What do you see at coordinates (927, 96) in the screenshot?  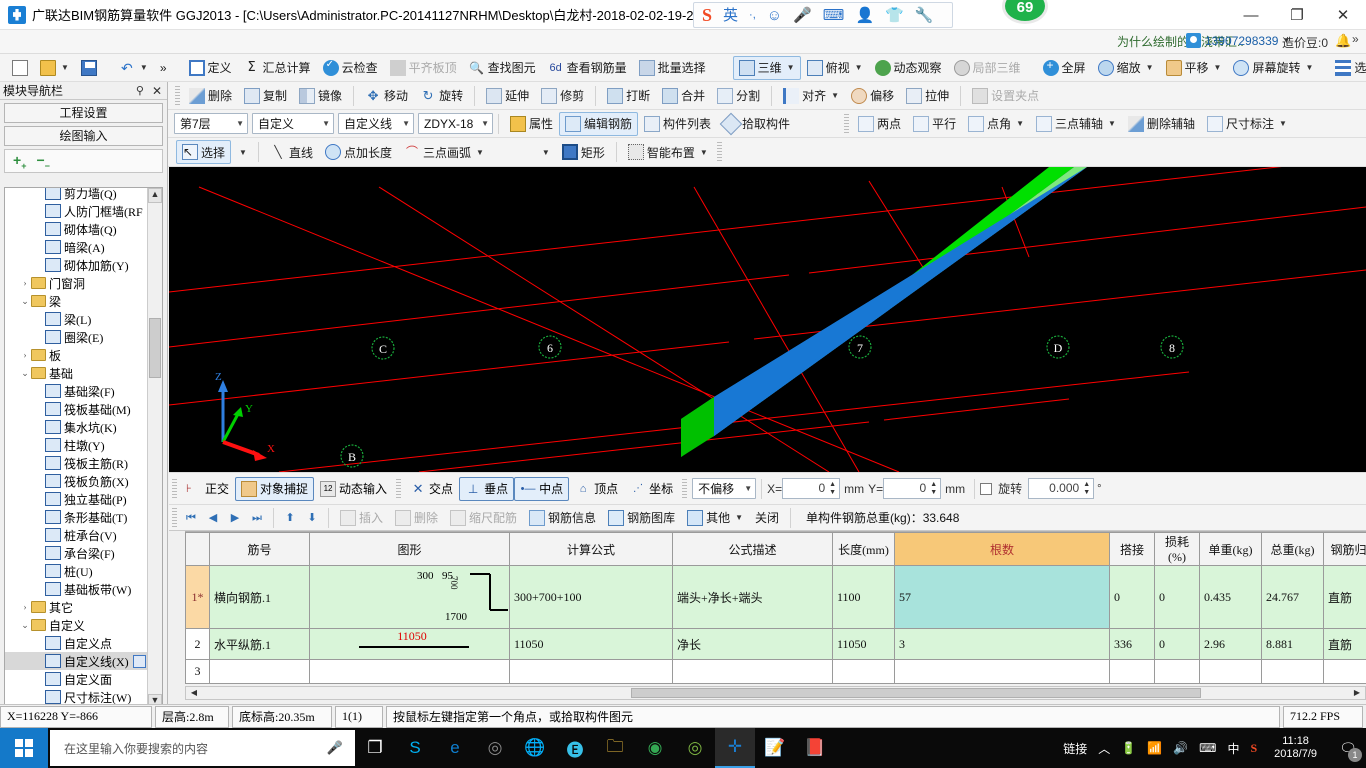 I see `stretch-button: 拉伸` at bounding box center [927, 96].